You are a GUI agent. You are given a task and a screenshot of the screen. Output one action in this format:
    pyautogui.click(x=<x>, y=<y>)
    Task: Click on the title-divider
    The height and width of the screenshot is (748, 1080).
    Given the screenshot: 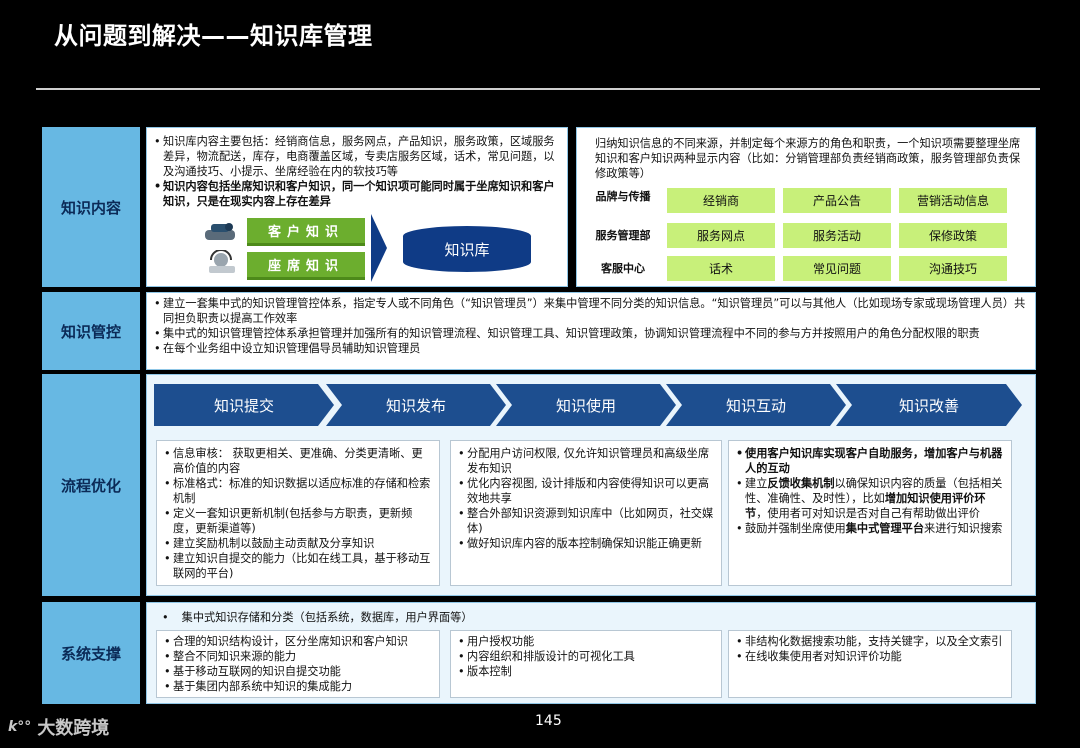 What is the action you would take?
    pyautogui.click(x=538, y=89)
    